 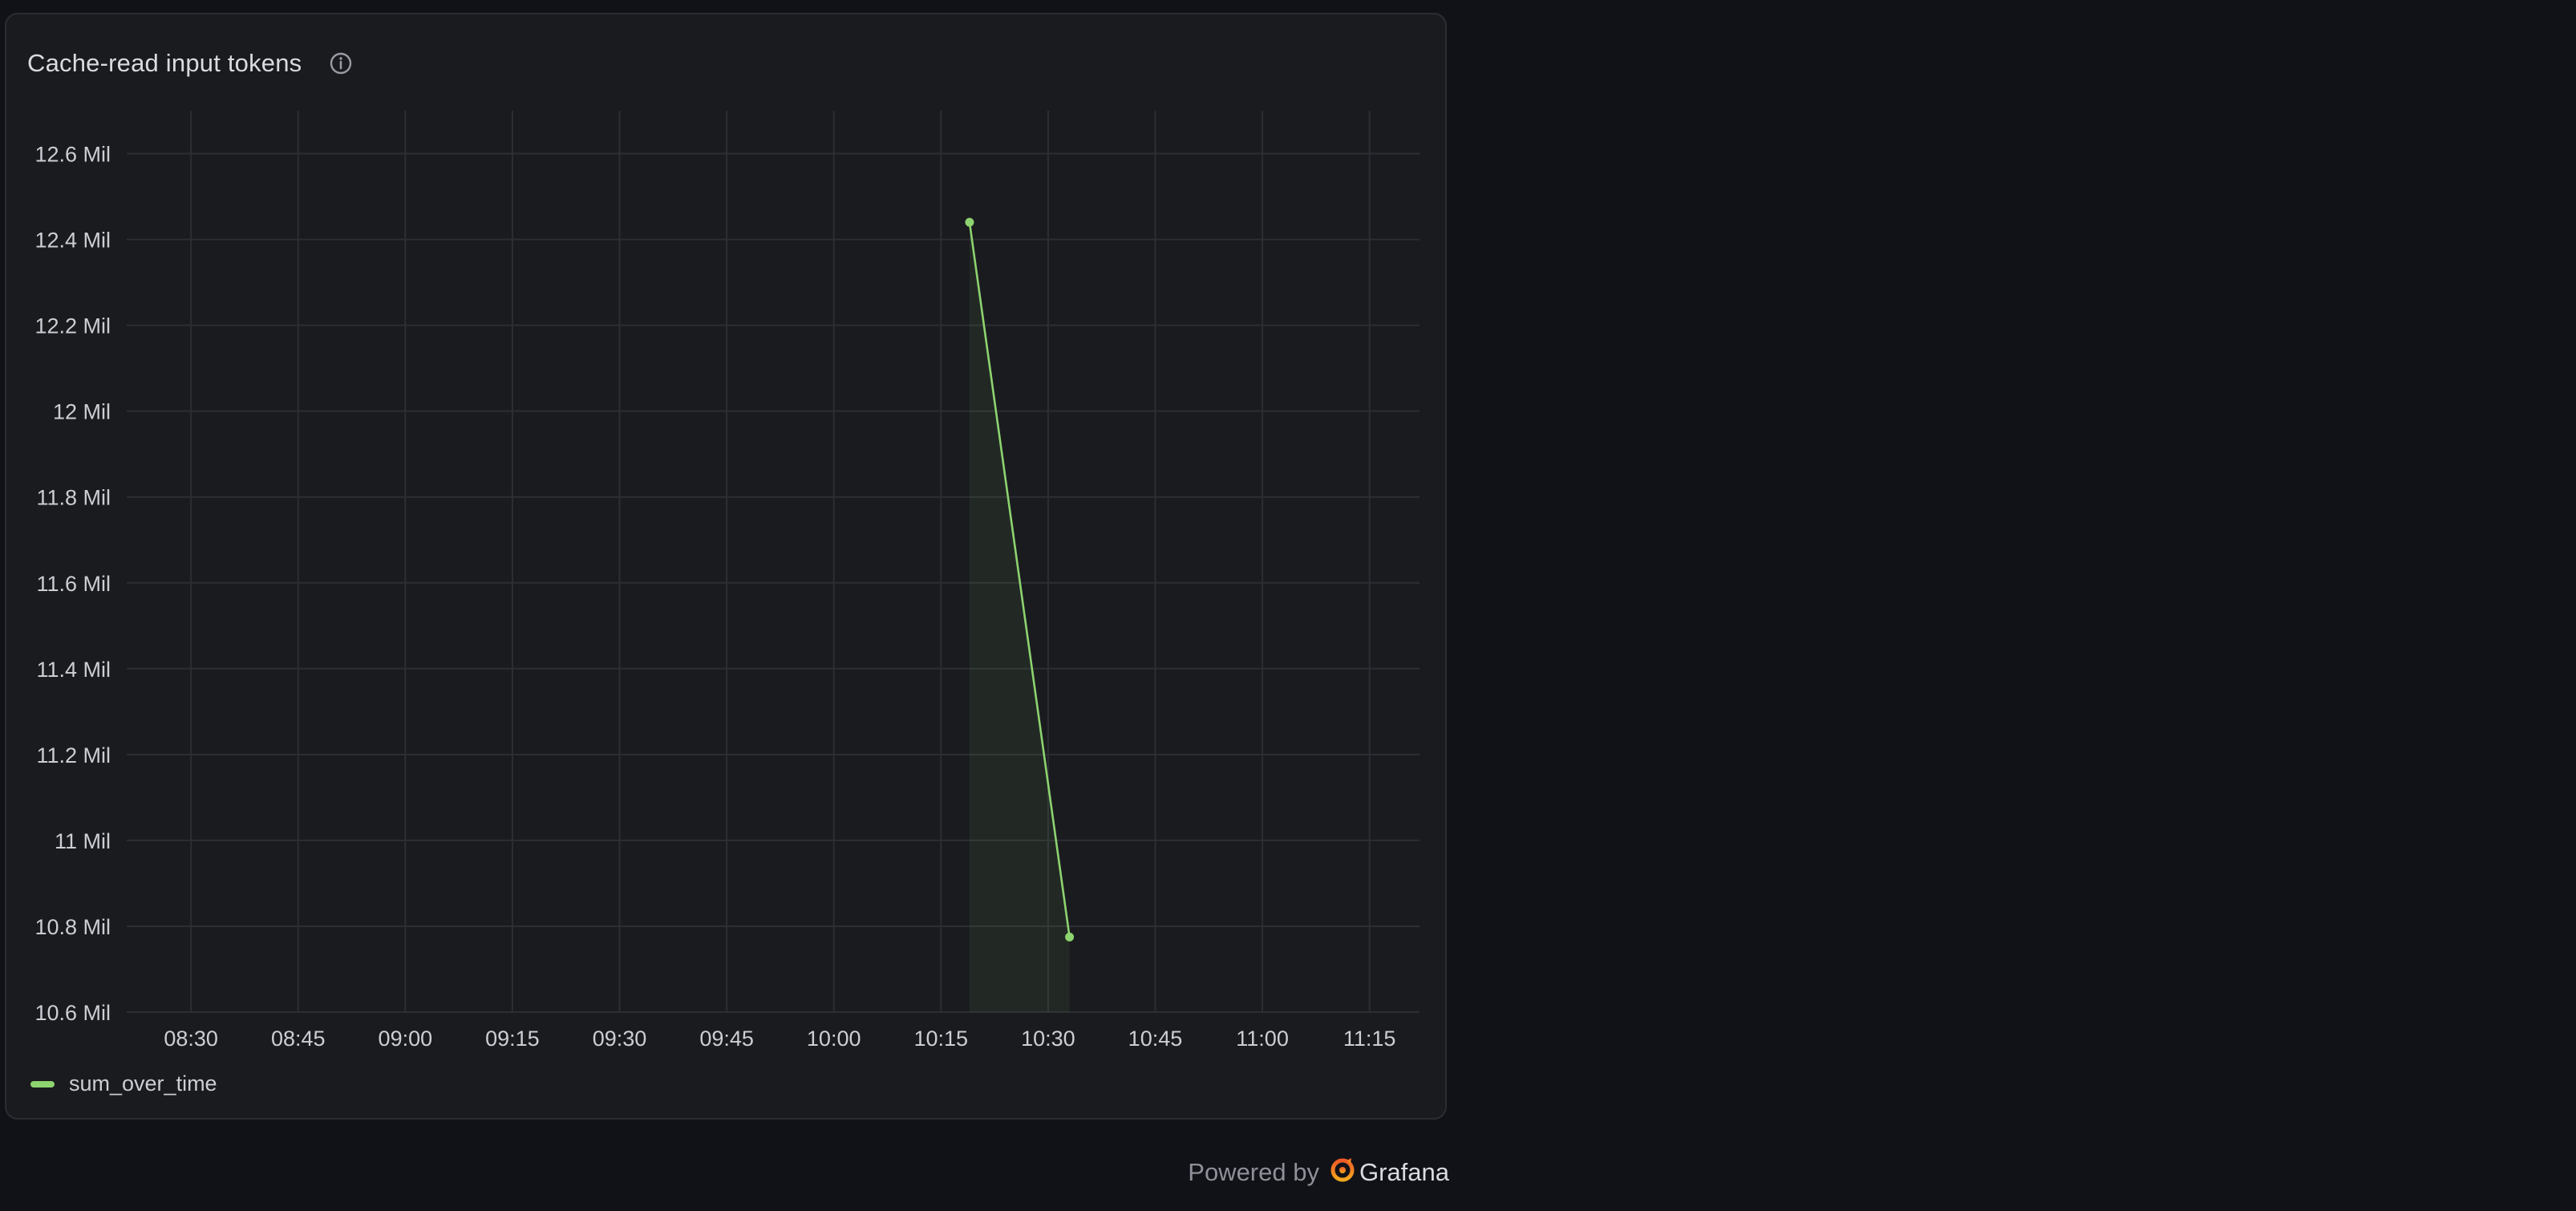 What do you see at coordinates (1404, 1171) in the screenshot?
I see `grafana-brand: Grafana` at bounding box center [1404, 1171].